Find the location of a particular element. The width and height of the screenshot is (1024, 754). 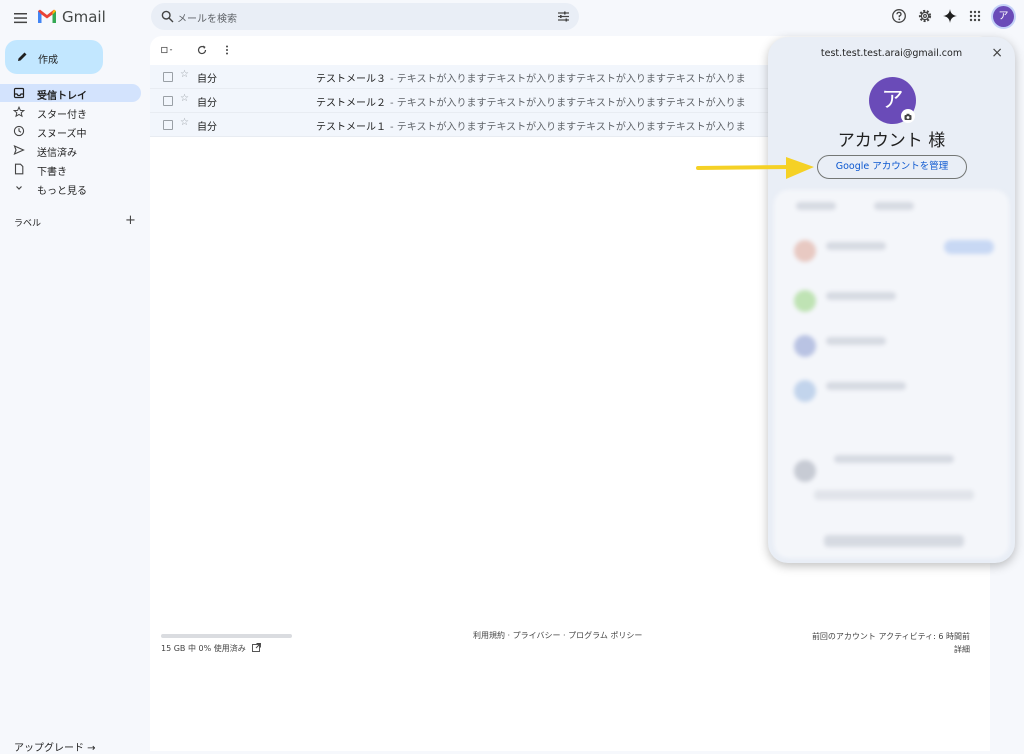

sidebar-item-drafts: 下書き is located at coordinates (70, 169).